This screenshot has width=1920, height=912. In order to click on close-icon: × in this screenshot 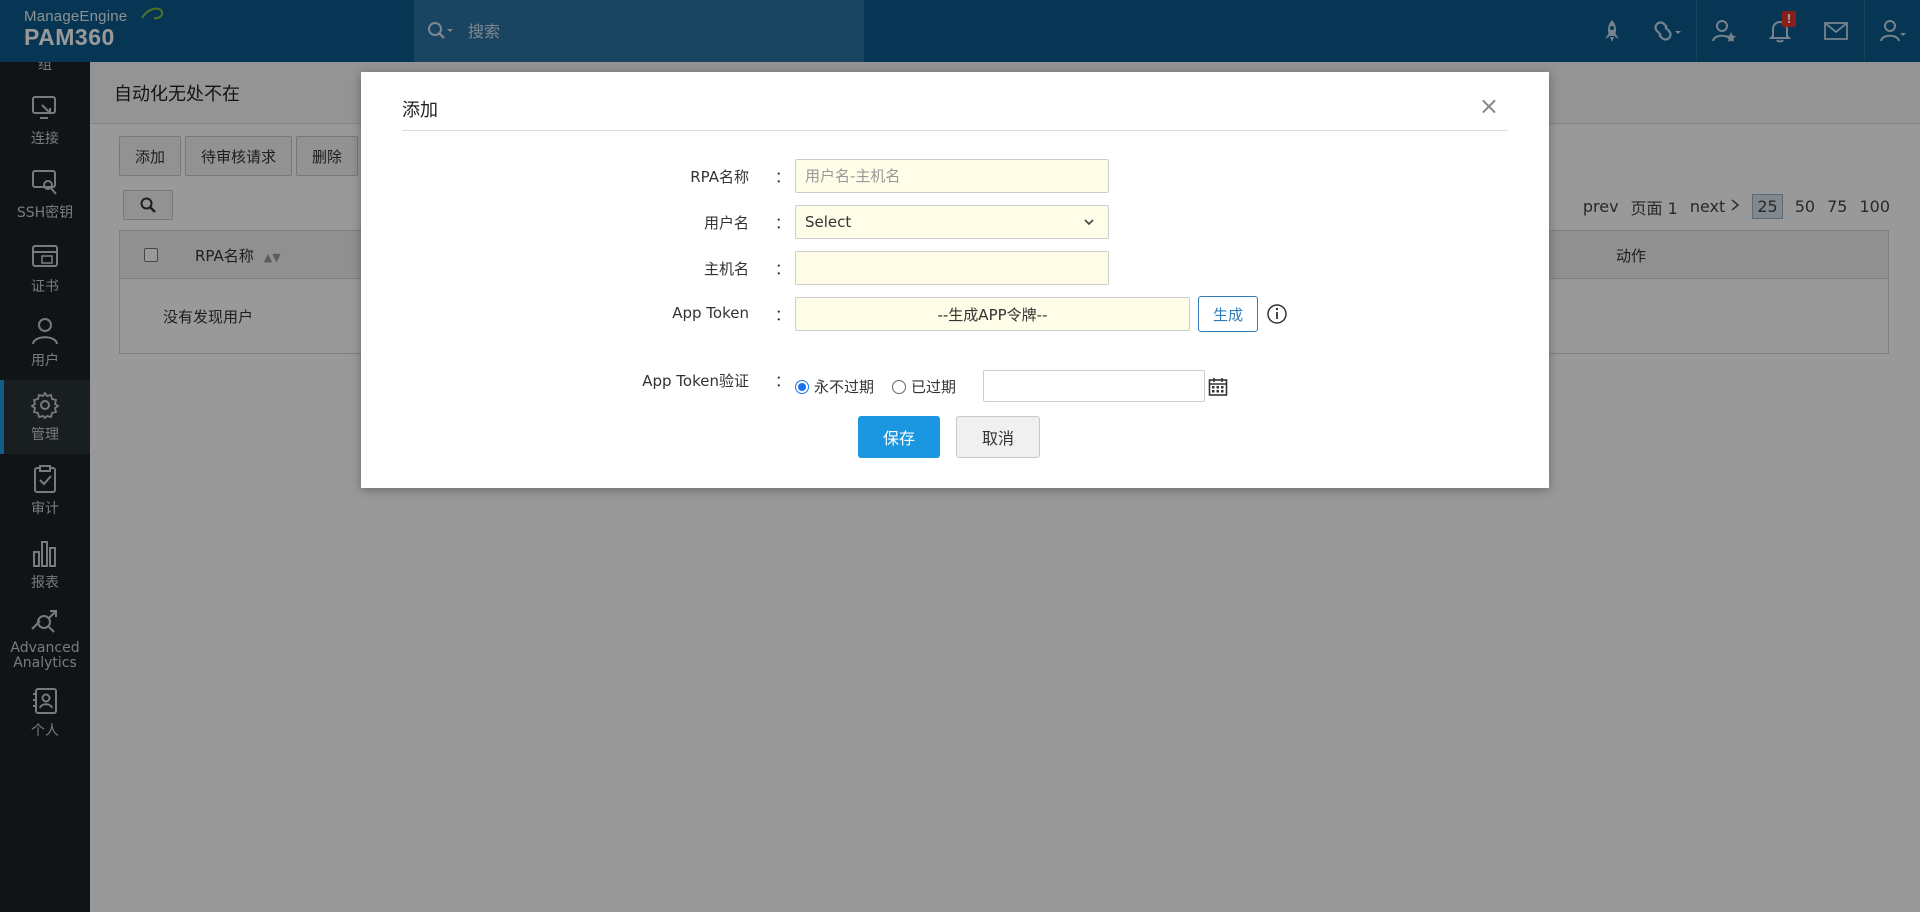, I will do `click(1489, 106)`.